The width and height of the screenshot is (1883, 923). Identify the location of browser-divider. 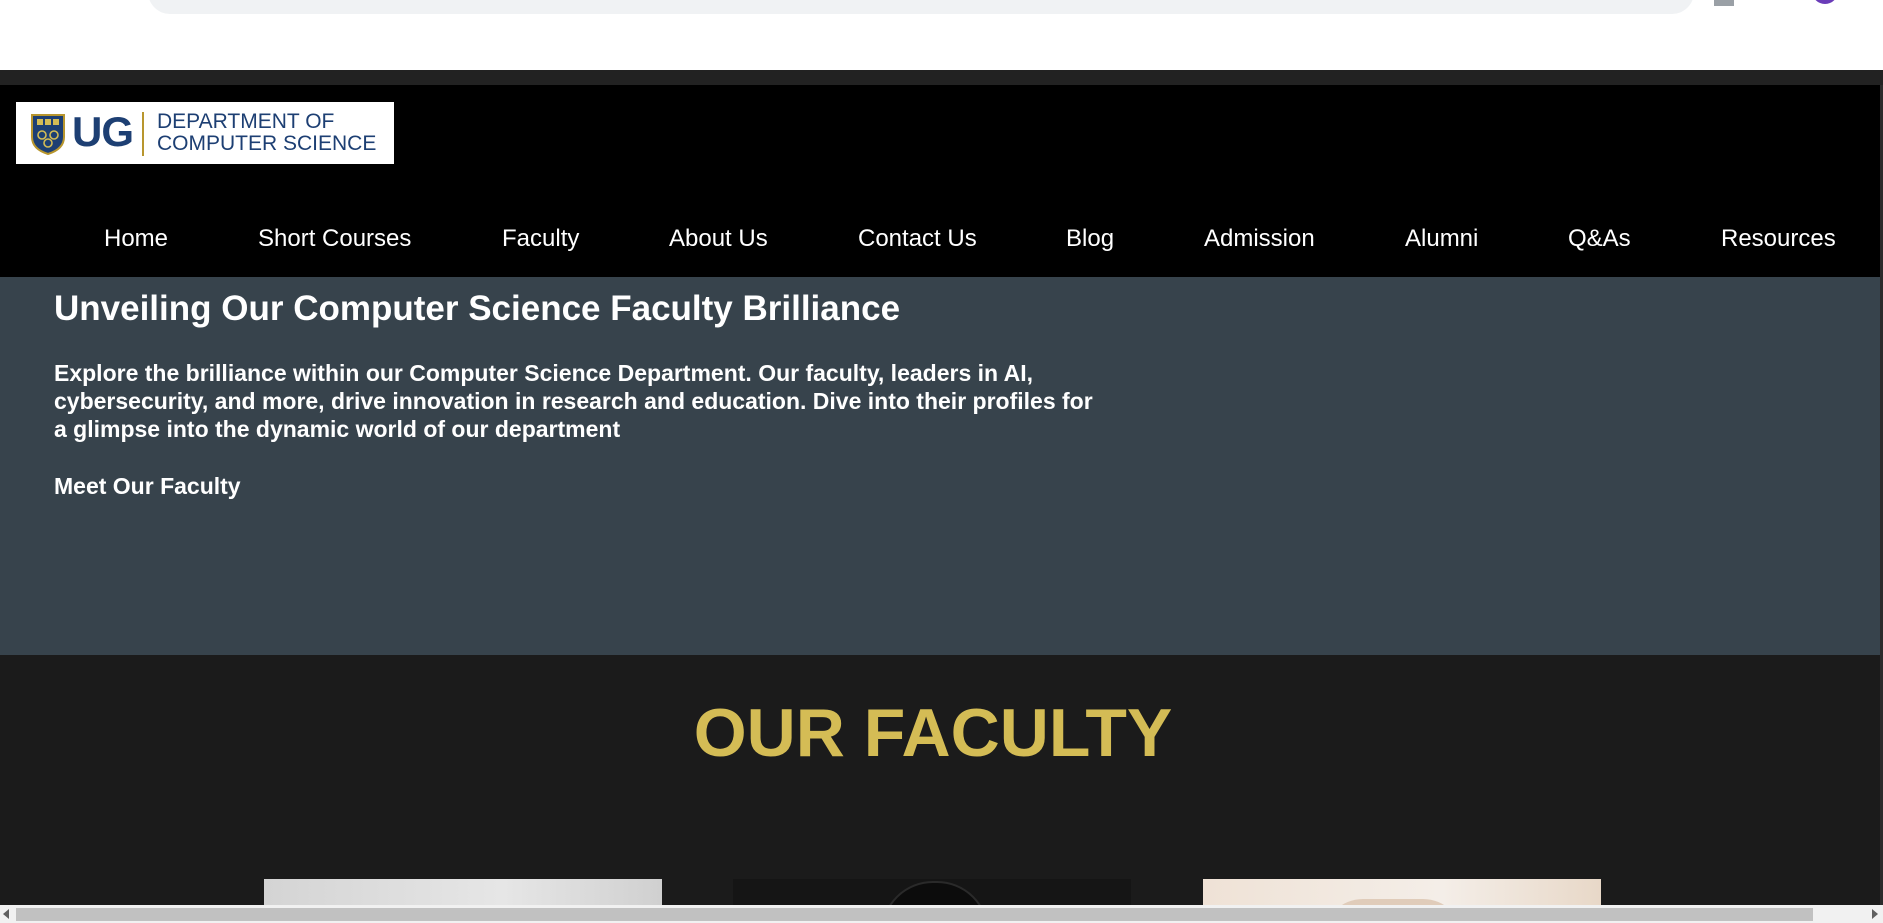
(941, 77).